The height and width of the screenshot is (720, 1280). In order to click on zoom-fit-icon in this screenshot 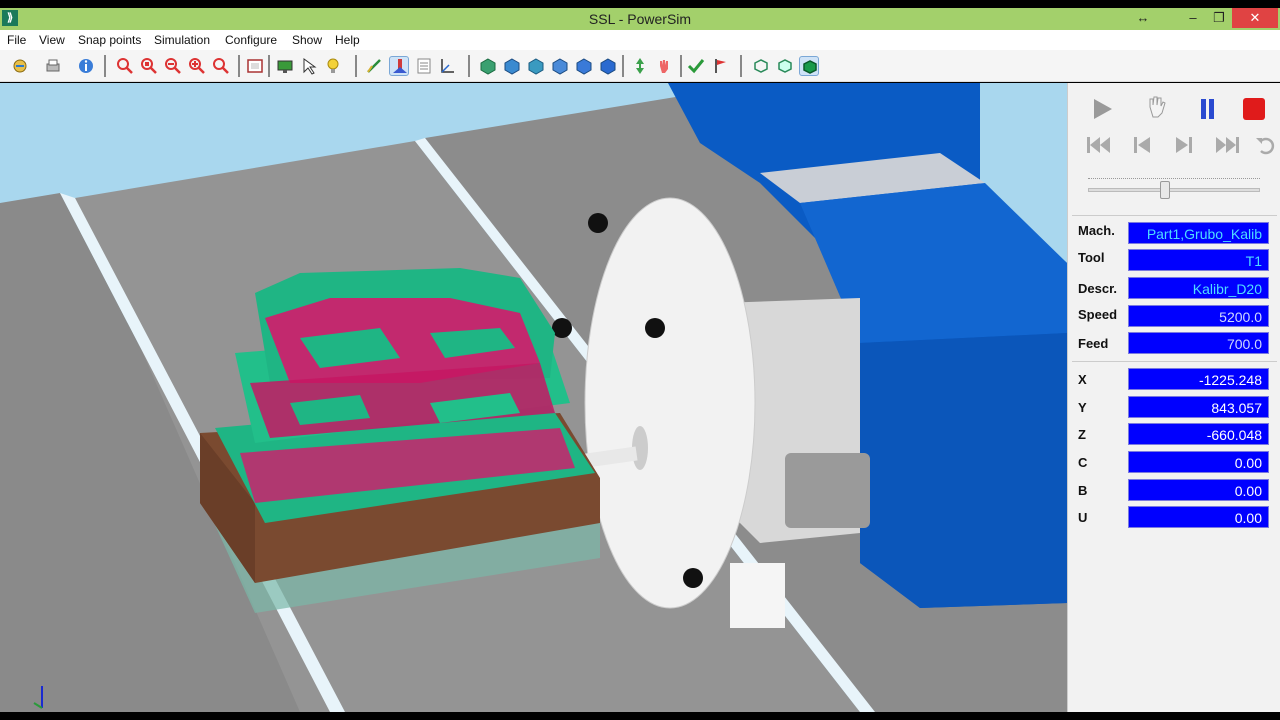, I will do `click(221, 66)`.